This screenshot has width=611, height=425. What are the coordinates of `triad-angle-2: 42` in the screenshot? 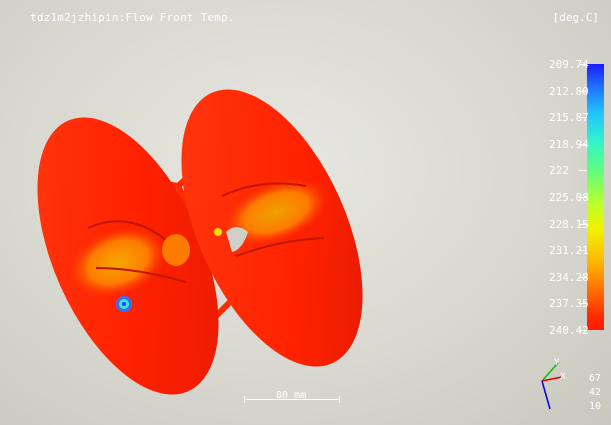 It's located at (595, 392).